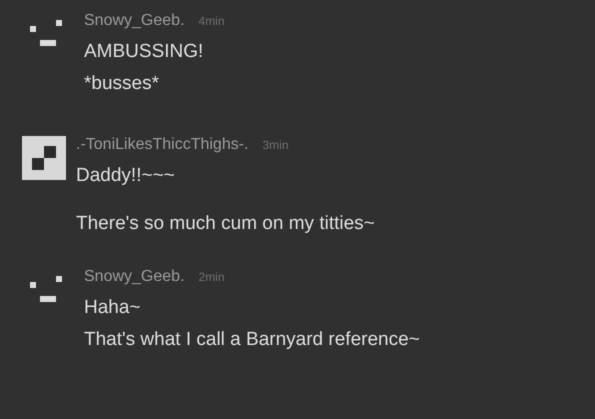 The width and height of the screenshot is (595, 419). I want to click on timestamp: 4min, so click(211, 21).